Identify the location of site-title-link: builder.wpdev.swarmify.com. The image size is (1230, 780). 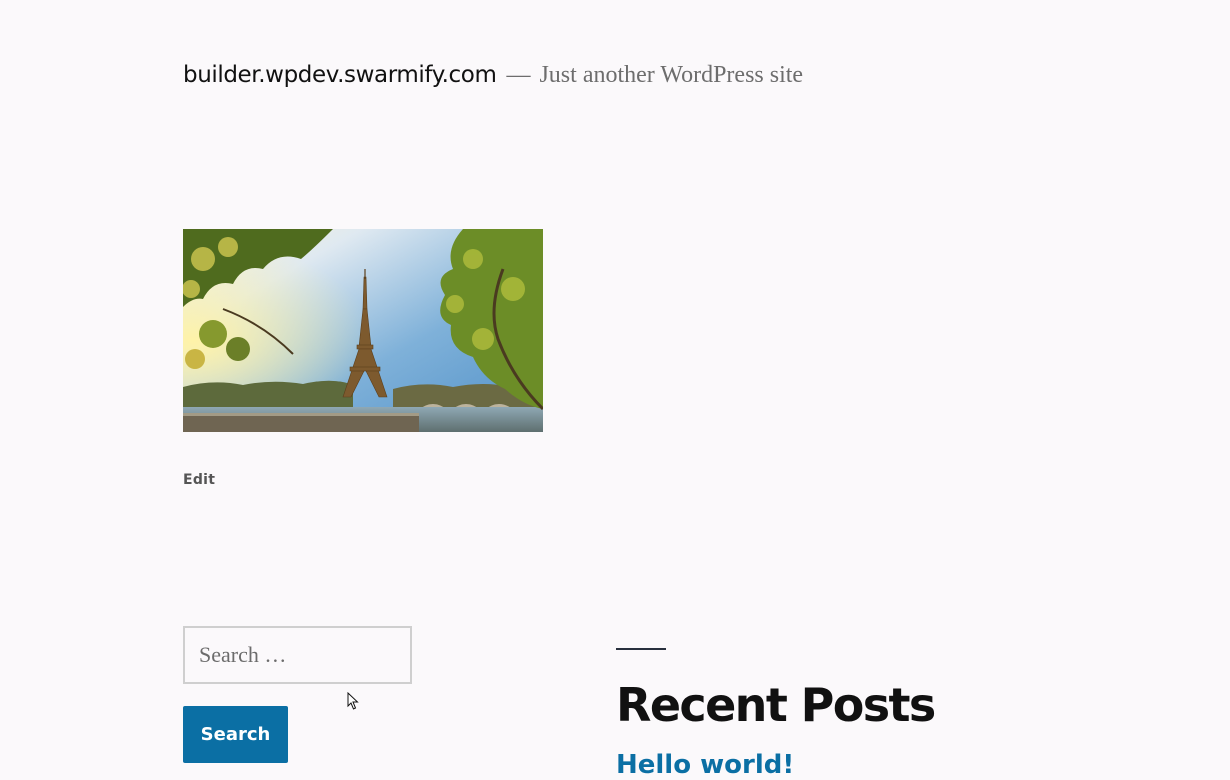
(340, 75).